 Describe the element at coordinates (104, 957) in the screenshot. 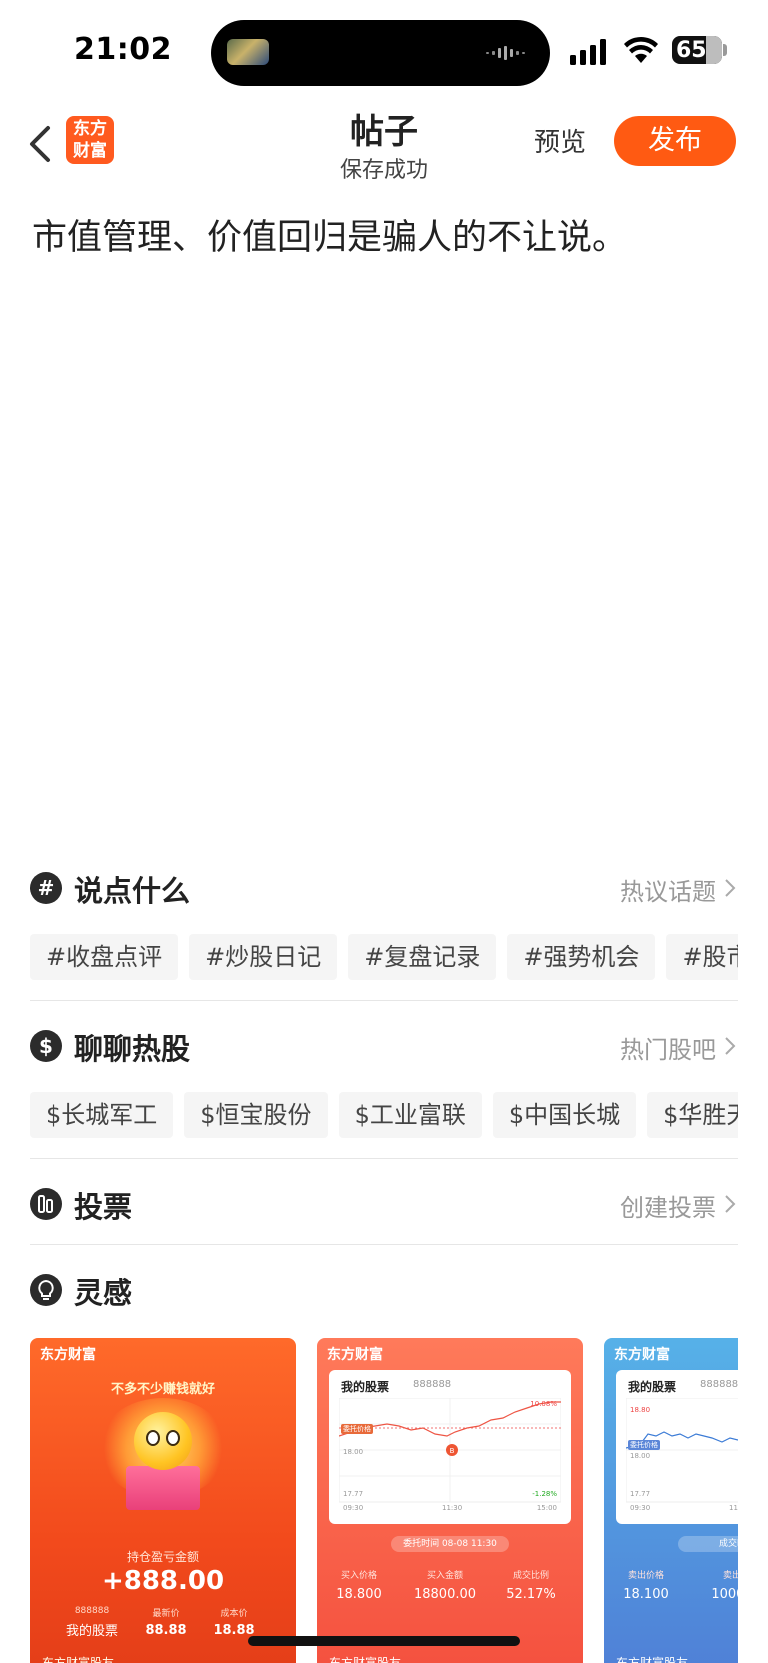

I see `topic-chip: #收盘点评` at that location.